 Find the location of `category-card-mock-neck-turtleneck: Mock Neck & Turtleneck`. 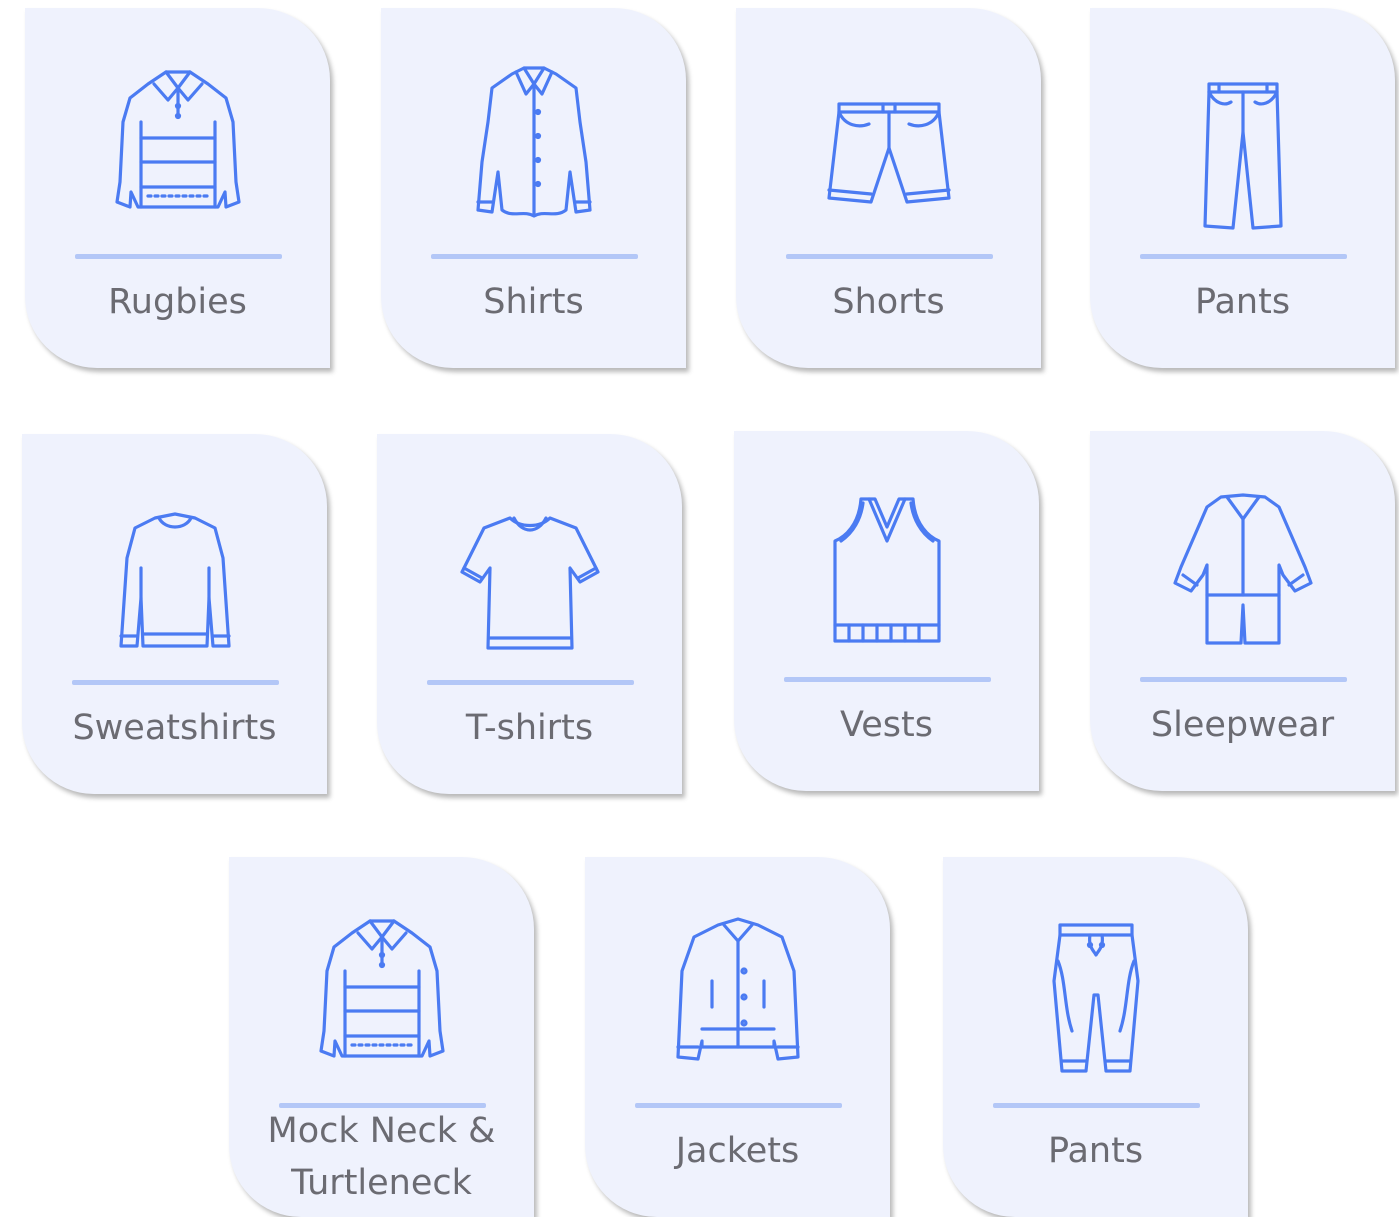

category-card-mock-neck-turtleneck: Mock Neck & Turtleneck is located at coordinates (381, 1037).